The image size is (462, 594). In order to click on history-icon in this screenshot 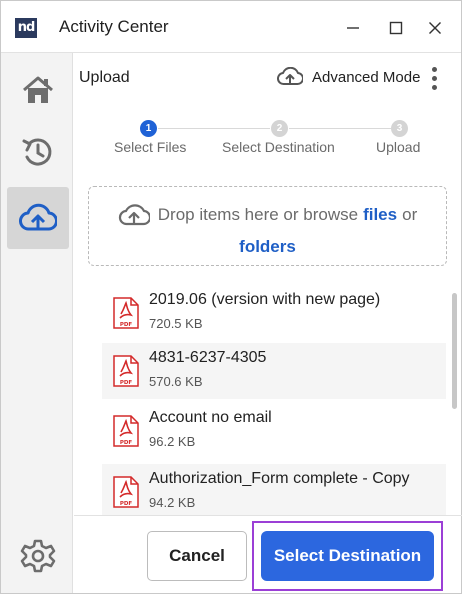, I will do `click(37, 152)`.